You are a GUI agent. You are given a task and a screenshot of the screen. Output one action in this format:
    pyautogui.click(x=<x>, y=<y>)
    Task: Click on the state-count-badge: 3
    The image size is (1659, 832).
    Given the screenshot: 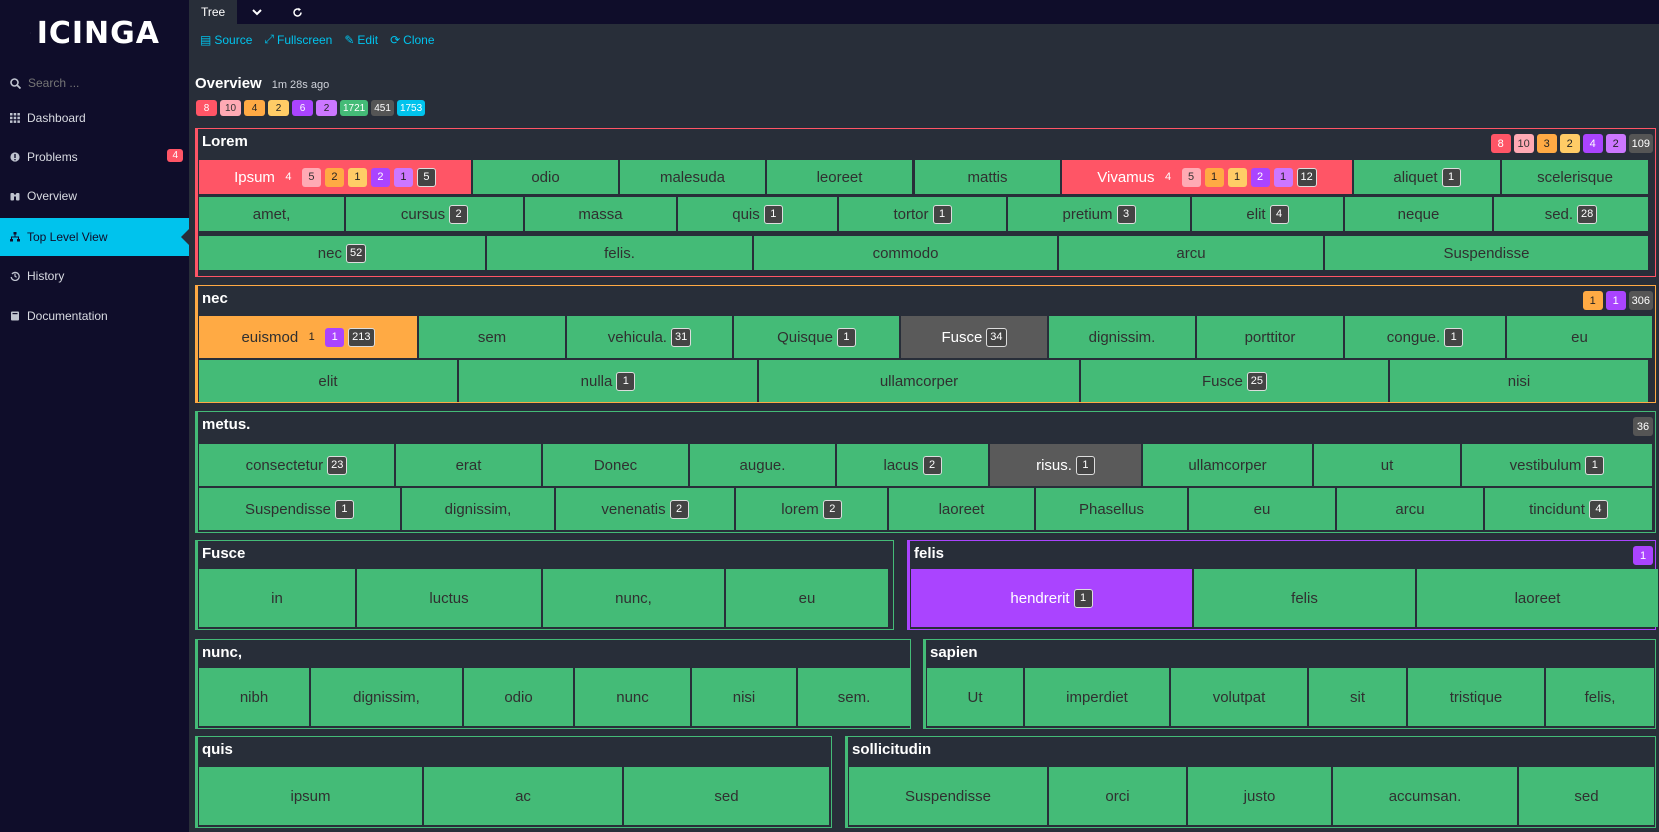 What is the action you would take?
    pyautogui.click(x=1126, y=214)
    